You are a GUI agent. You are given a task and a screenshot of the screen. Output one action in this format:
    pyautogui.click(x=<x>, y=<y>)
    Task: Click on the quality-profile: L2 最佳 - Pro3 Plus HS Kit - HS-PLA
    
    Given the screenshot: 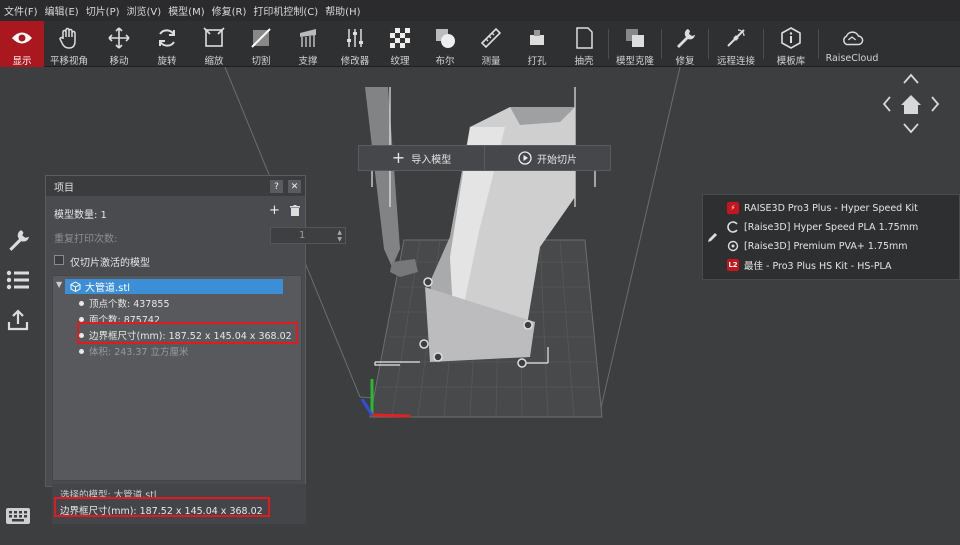 What is the action you would take?
    pyautogui.click(x=809, y=265)
    